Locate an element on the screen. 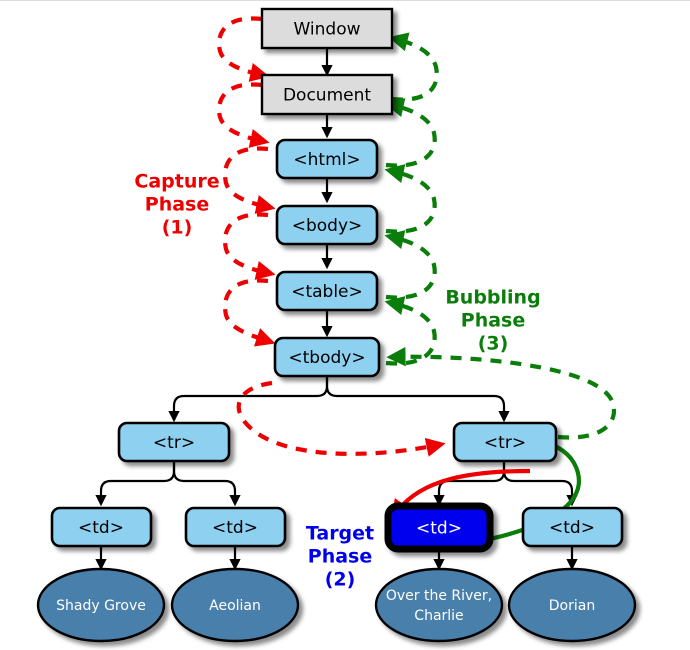  node-table-label: <table> is located at coordinates (327, 292).